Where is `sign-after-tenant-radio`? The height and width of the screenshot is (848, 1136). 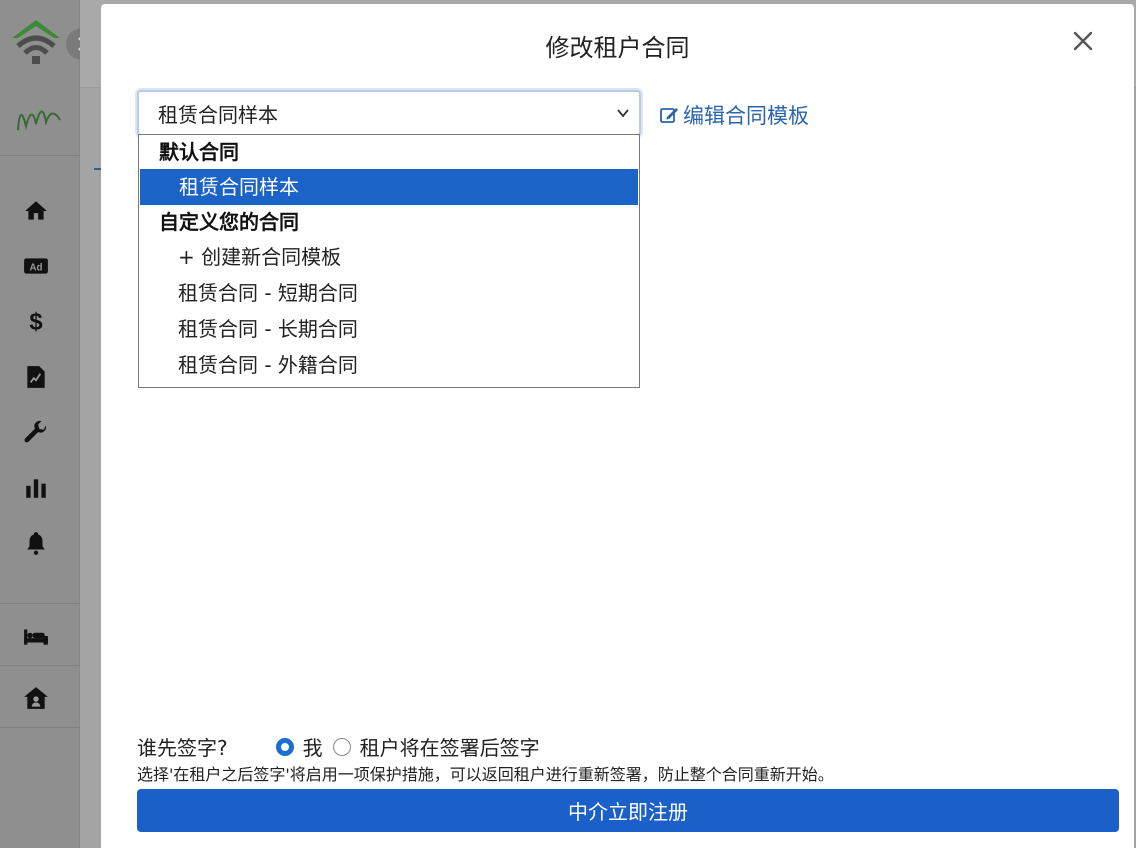
sign-after-tenant-radio is located at coordinates (341, 746).